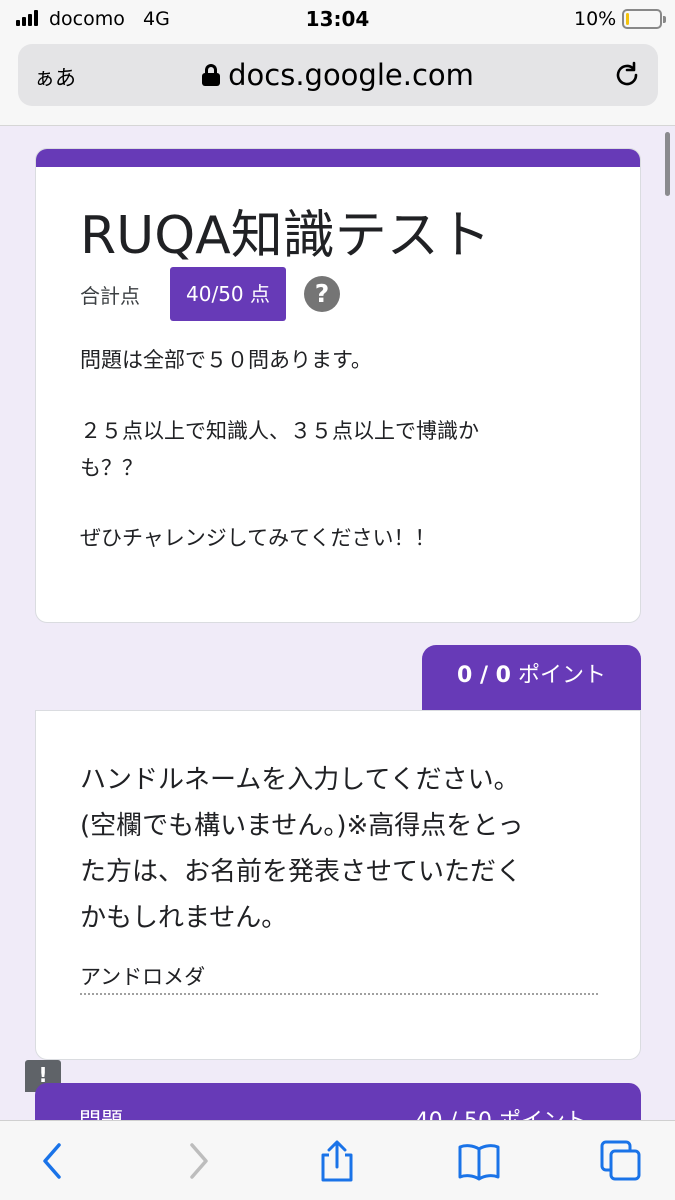  Describe the element at coordinates (198, 1161) in the screenshot. I see `forward-icon` at that location.